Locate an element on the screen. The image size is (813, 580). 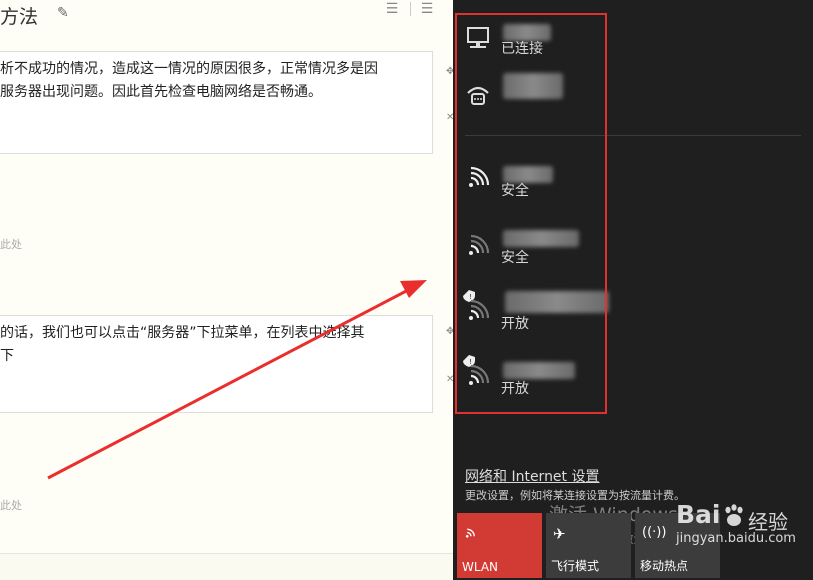
paw-icon is located at coordinates (734, 515).